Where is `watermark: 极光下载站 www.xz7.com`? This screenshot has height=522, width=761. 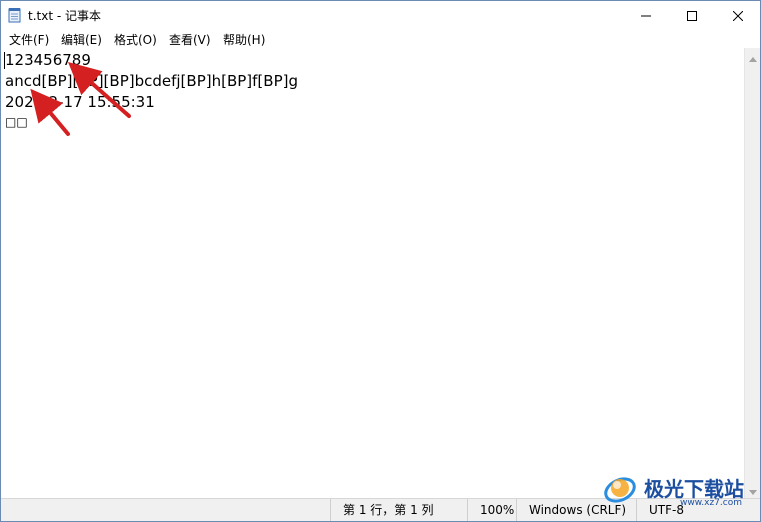
watermark: 极光下载站 www.xz7.com is located at coordinates (680, 488).